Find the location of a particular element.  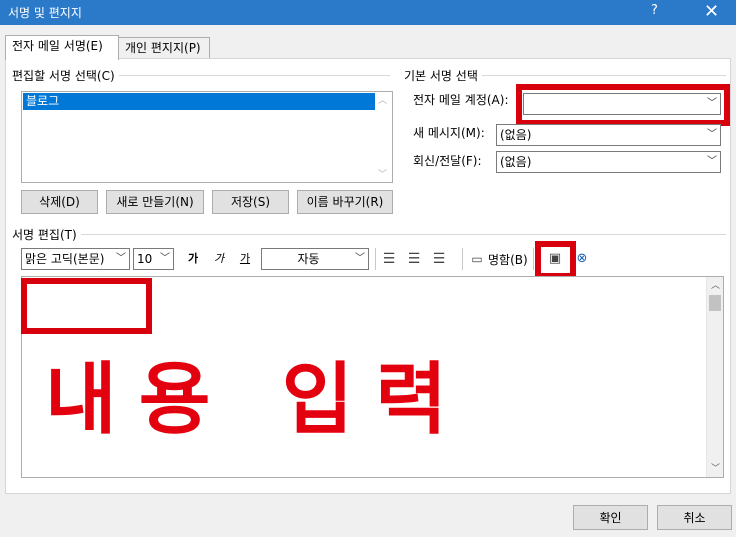

cancel-button: 취소 is located at coordinates (694, 517).